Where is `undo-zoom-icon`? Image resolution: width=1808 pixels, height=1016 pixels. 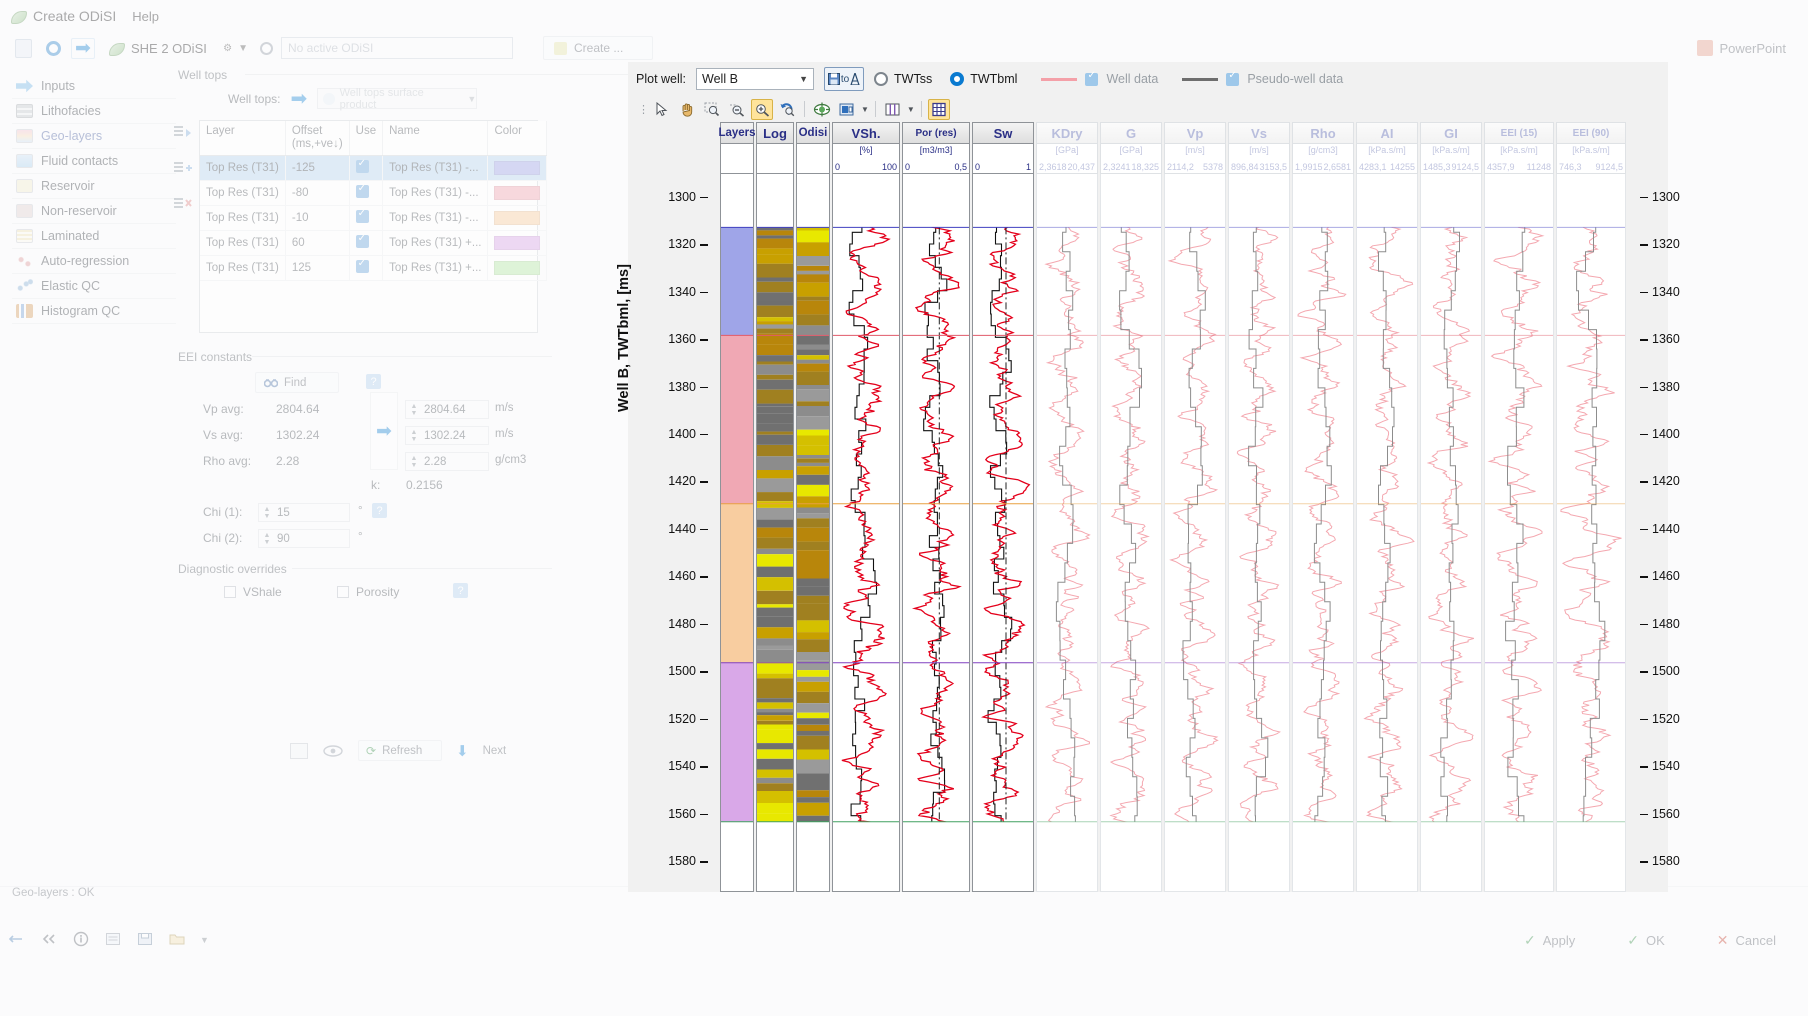 undo-zoom-icon is located at coordinates (787, 109).